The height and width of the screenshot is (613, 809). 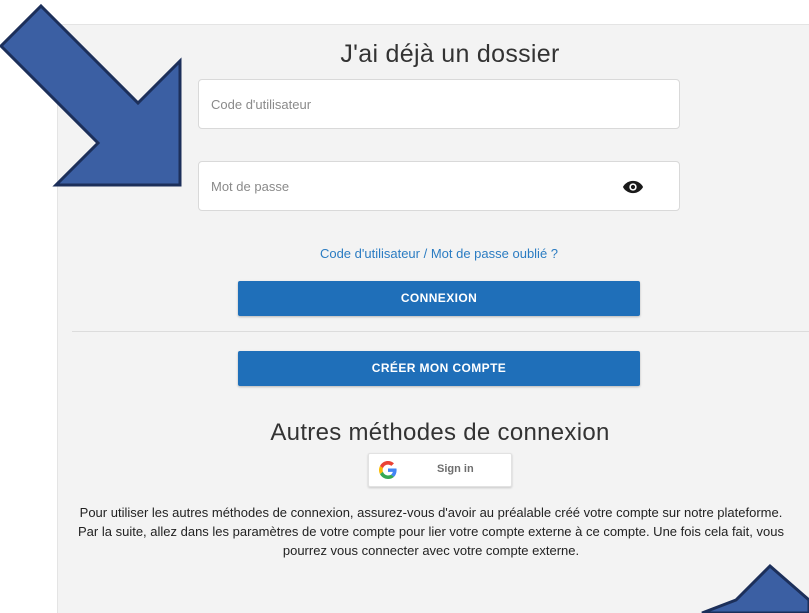 What do you see at coordinates (439, 298) in the screenshot?
I see `login-button: CONNEXION` at bounding box center [439, 298].